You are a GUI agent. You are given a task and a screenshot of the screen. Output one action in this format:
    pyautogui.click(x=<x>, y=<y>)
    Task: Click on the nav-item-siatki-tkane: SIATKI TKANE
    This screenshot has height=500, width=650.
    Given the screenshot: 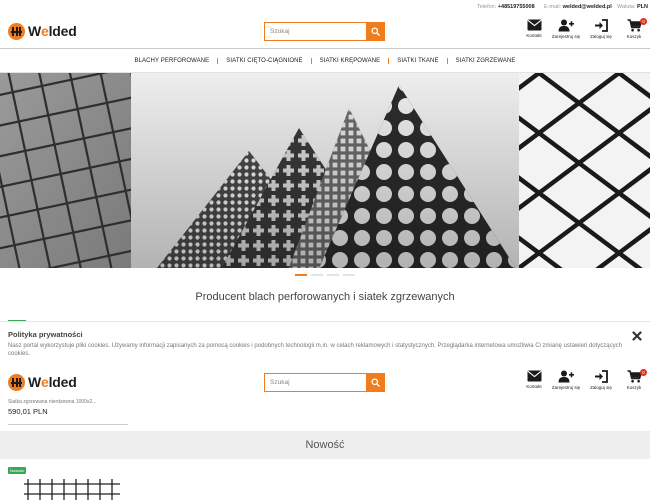 What is the action you would take?
    pyautogui.click(x=417, y=61)
    